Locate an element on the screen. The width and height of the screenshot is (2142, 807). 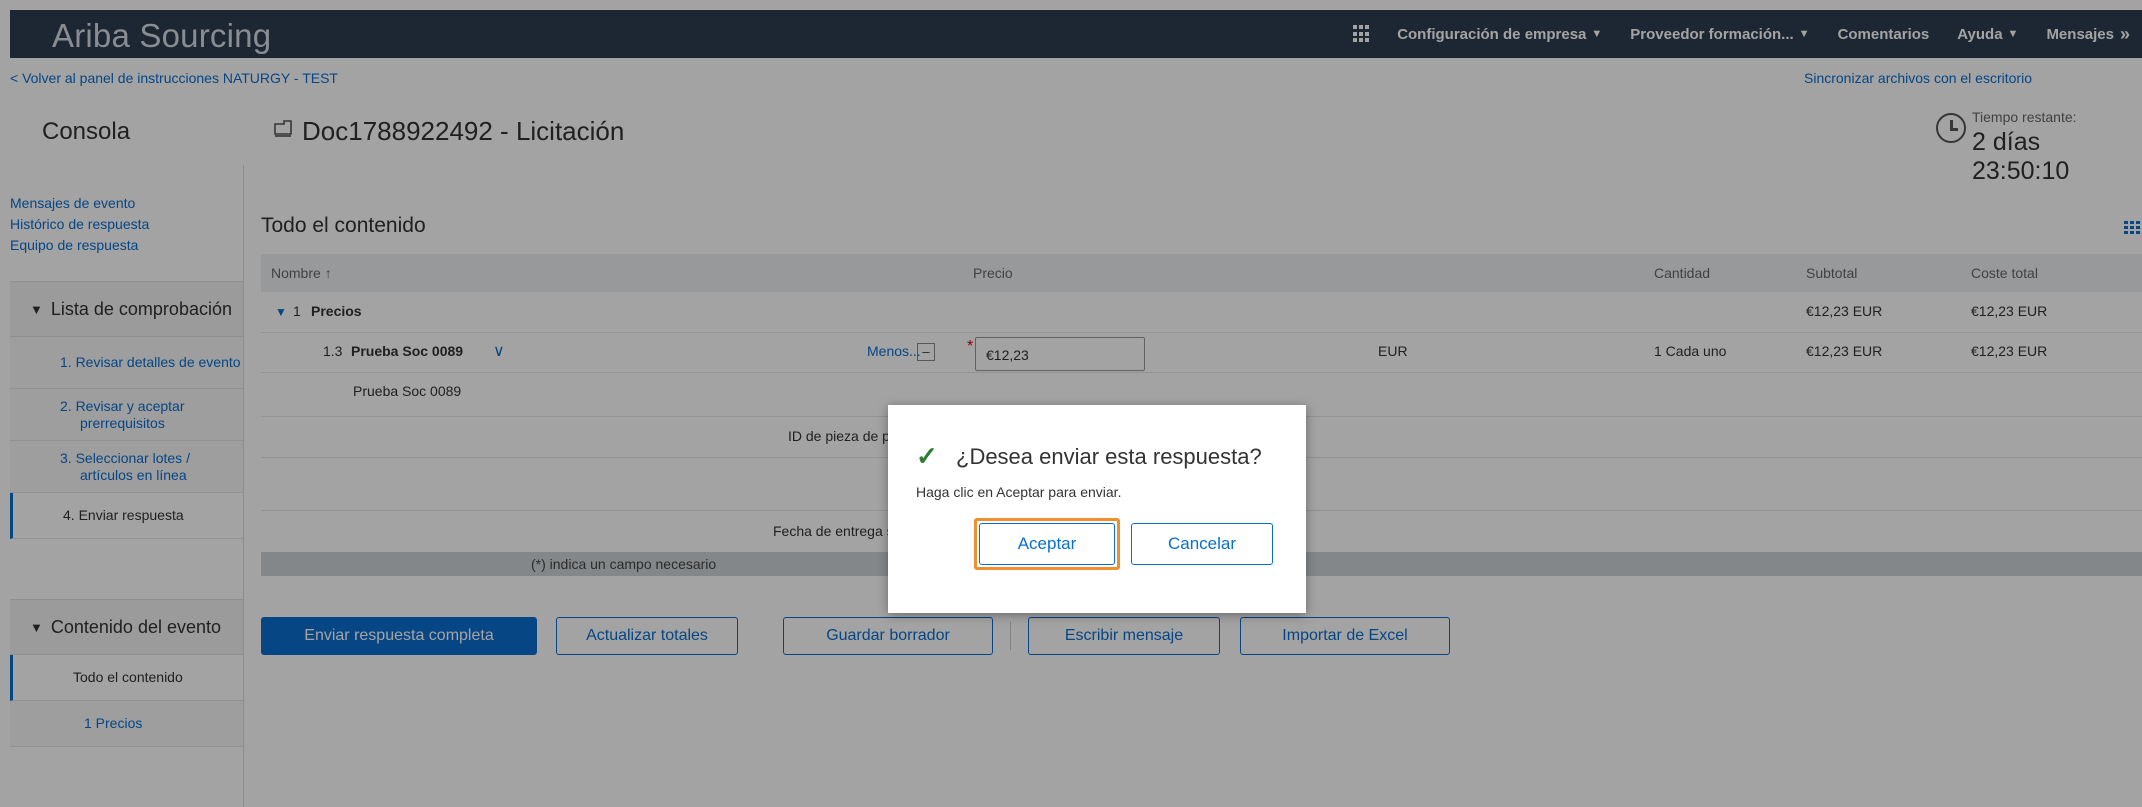
dialog-message: Haga clic en Aceptar para enviar. is located at coordinates (1019, 492).